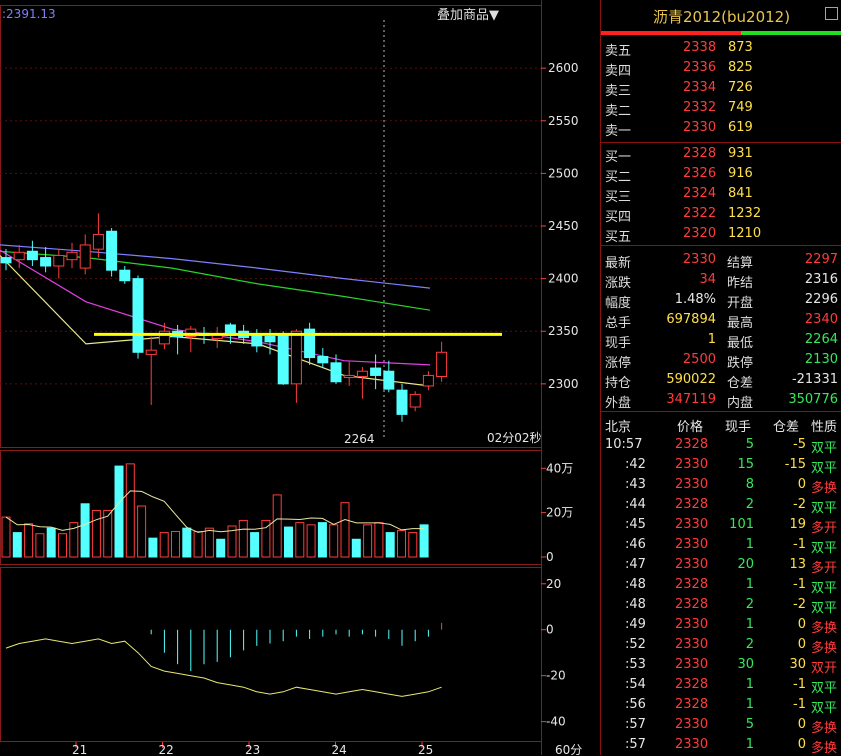 This screenshot has width=841, height=756. I want to click on tick-oi-change: 30, so click(797, 664).